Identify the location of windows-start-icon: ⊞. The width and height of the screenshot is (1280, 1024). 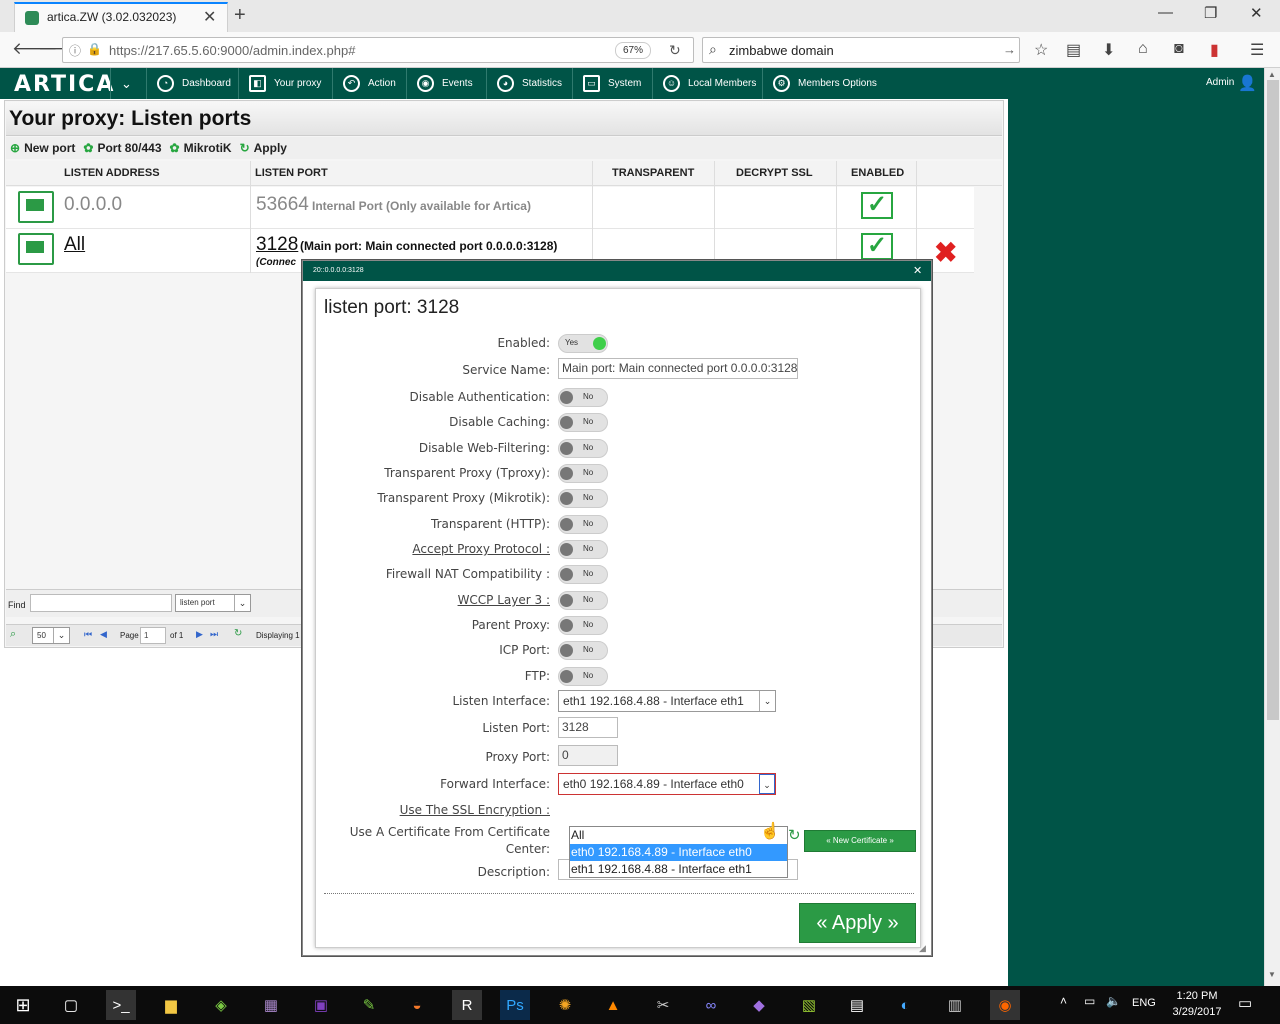
(23, 1005).